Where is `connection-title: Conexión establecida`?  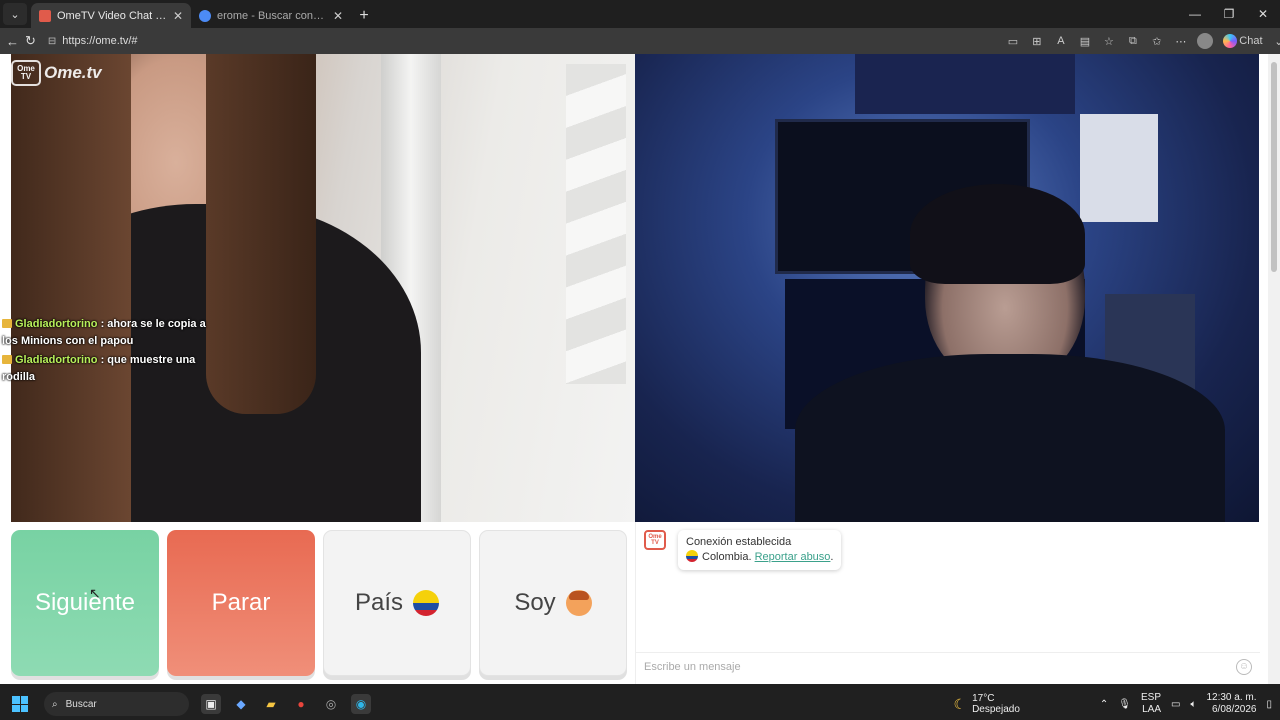 connection-title: Conexión establecida is located at coordinates (739, 542).